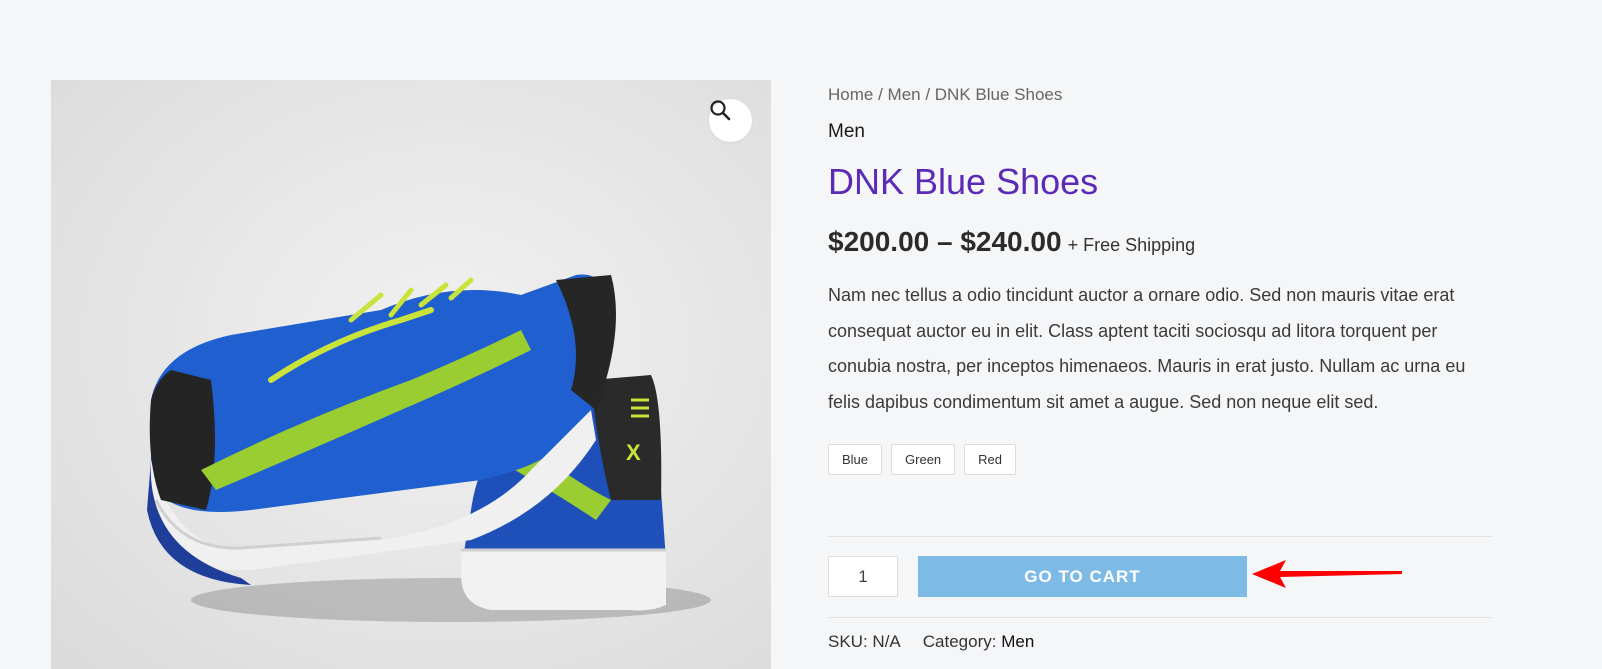 This screenshot has height=669, width=1602. Describe the element at coordinates (846, 131) in the screenshot. I see `product-category: Men` at that location.